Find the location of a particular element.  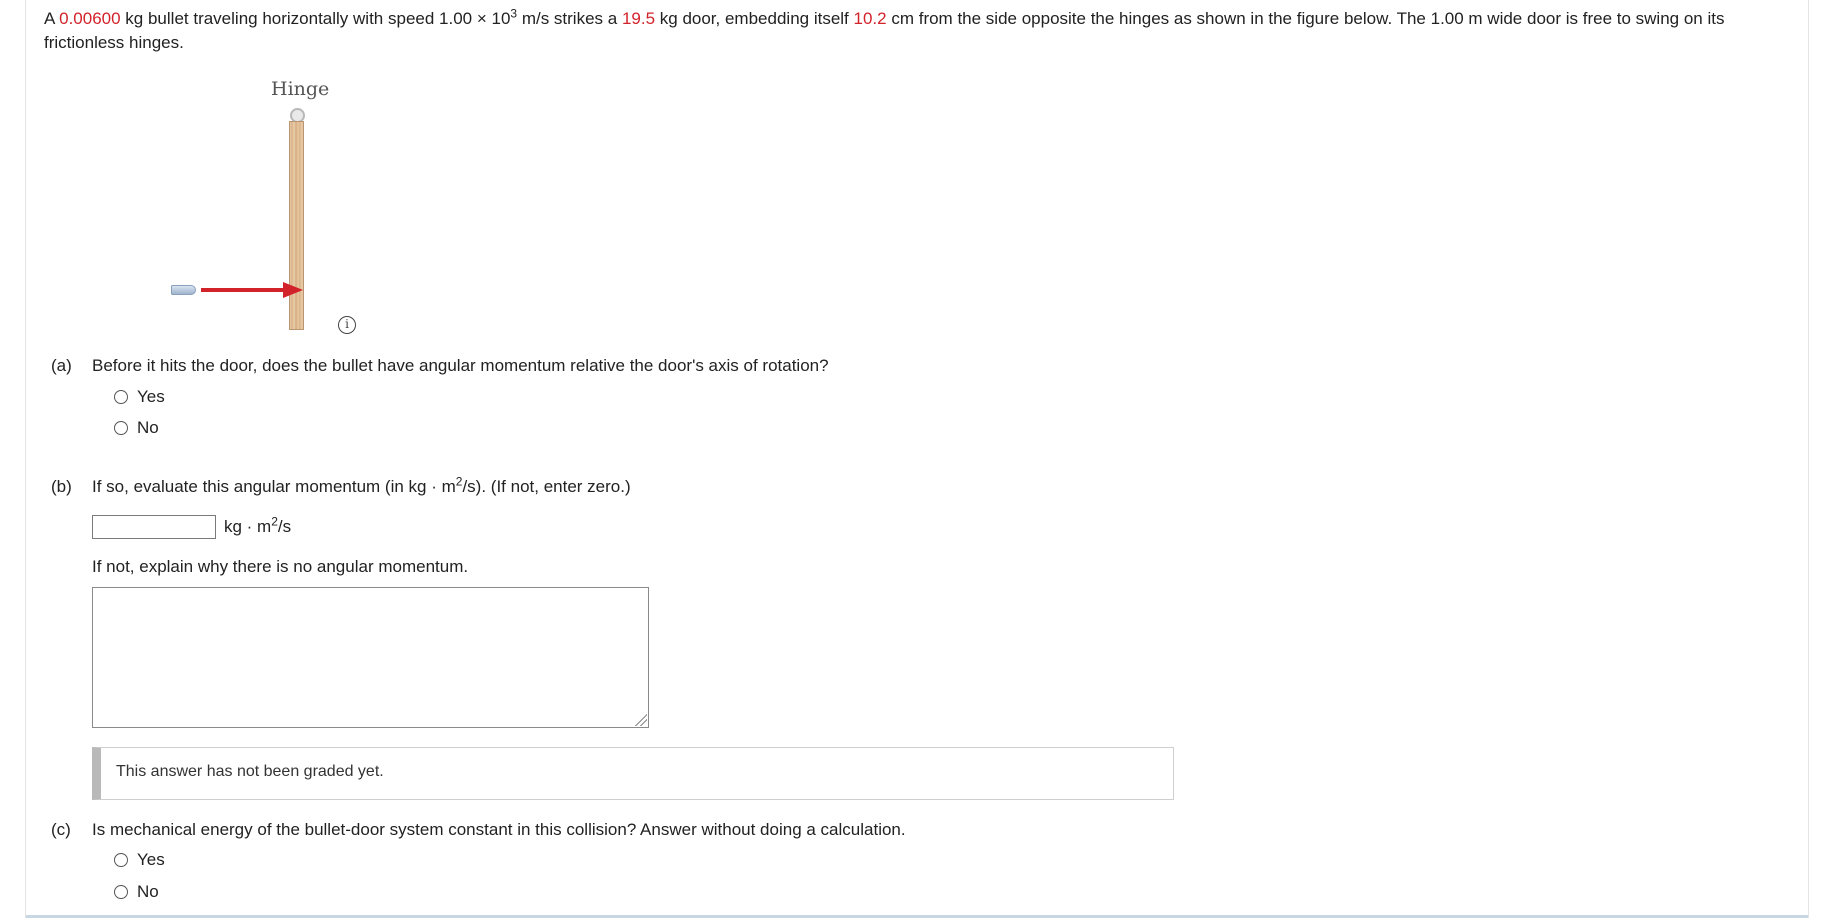

angular-momentum-input is located at coordinates (154, 527).